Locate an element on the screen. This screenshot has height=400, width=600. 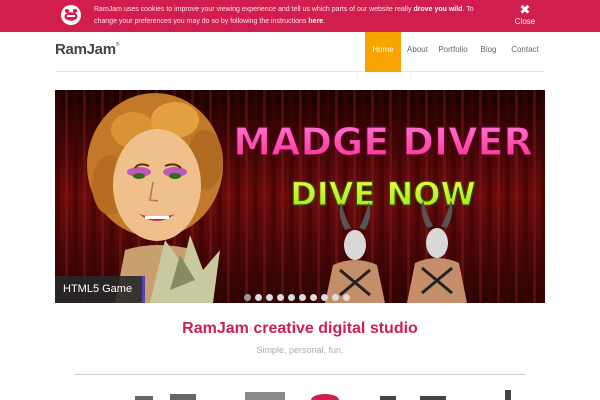
section-divider is located at coordinates (300, 374).